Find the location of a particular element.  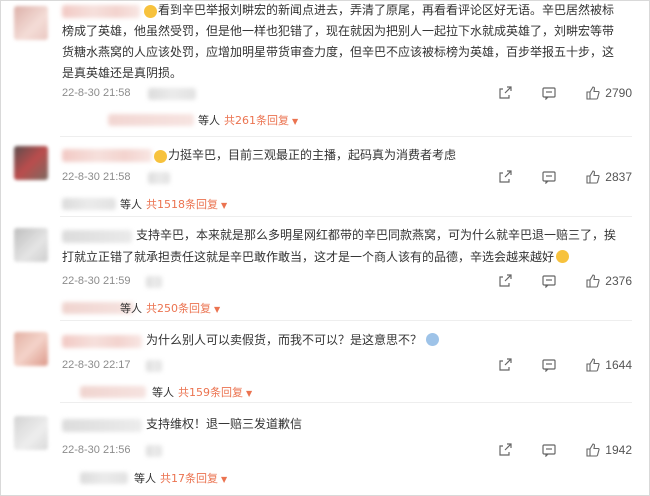

comment-actions: 2837 is located at coordinates (550, 177).